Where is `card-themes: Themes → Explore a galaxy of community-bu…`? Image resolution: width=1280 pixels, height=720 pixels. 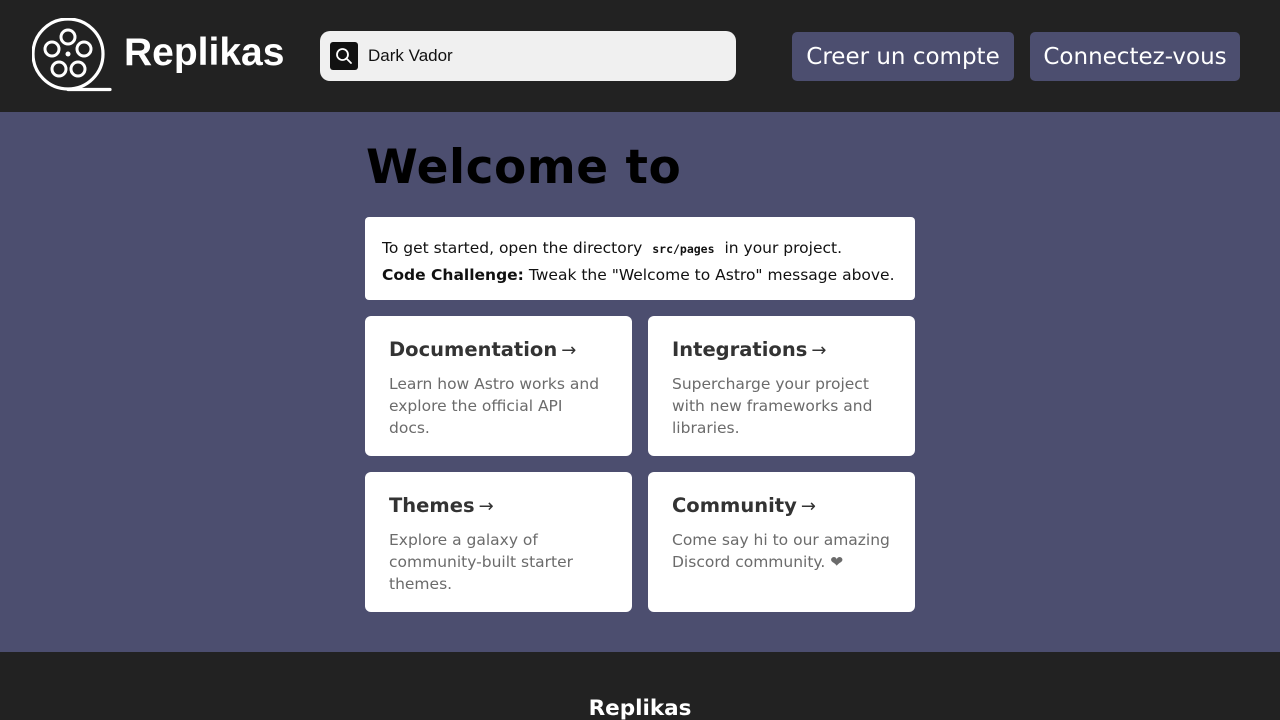
card-themes: Themes → Explore a galaxy of community-bu… is located at coordinates (498, 542).